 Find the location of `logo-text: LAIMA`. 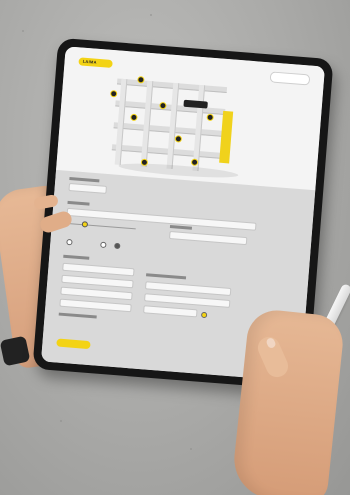

logo-text: LAIMA is located at coordinates (90, 61).